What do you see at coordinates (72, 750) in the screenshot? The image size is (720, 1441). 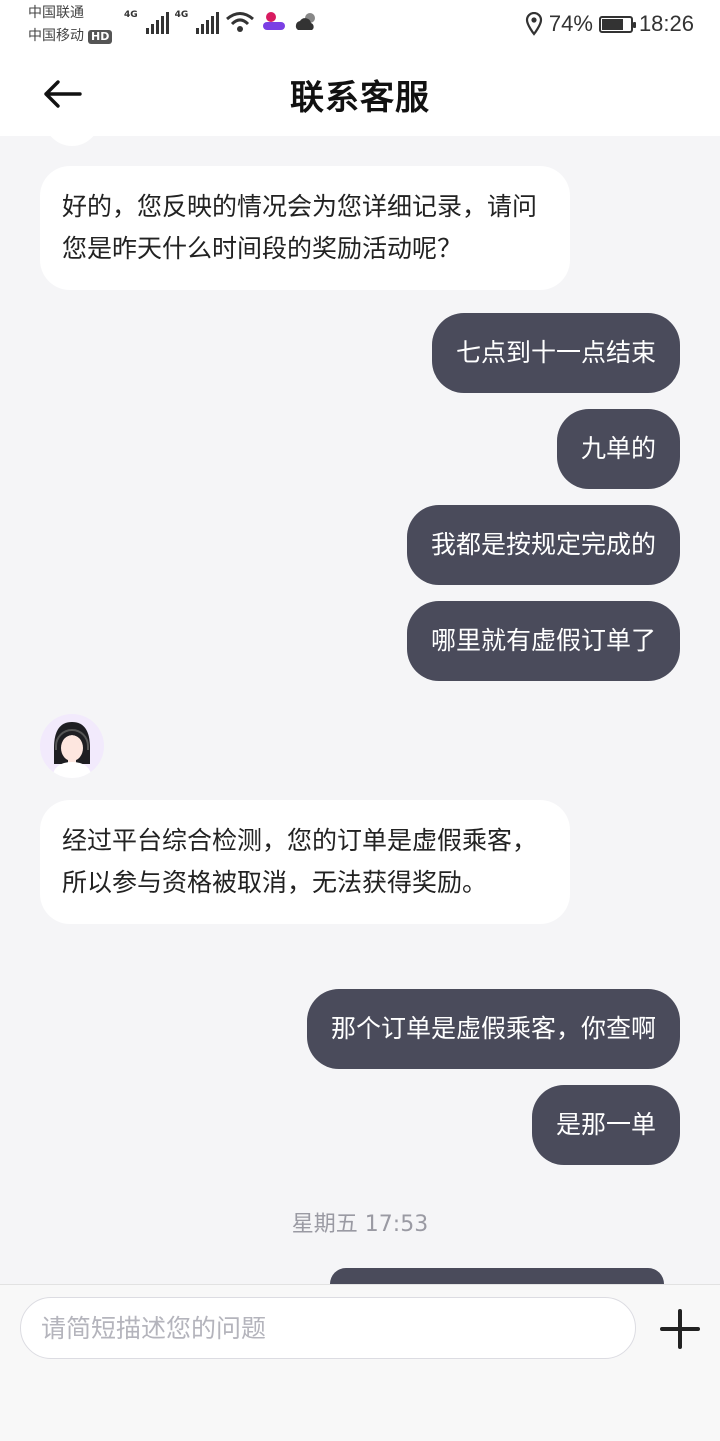 I see `agent-avatar-icon` at bounding box center [72, 750].